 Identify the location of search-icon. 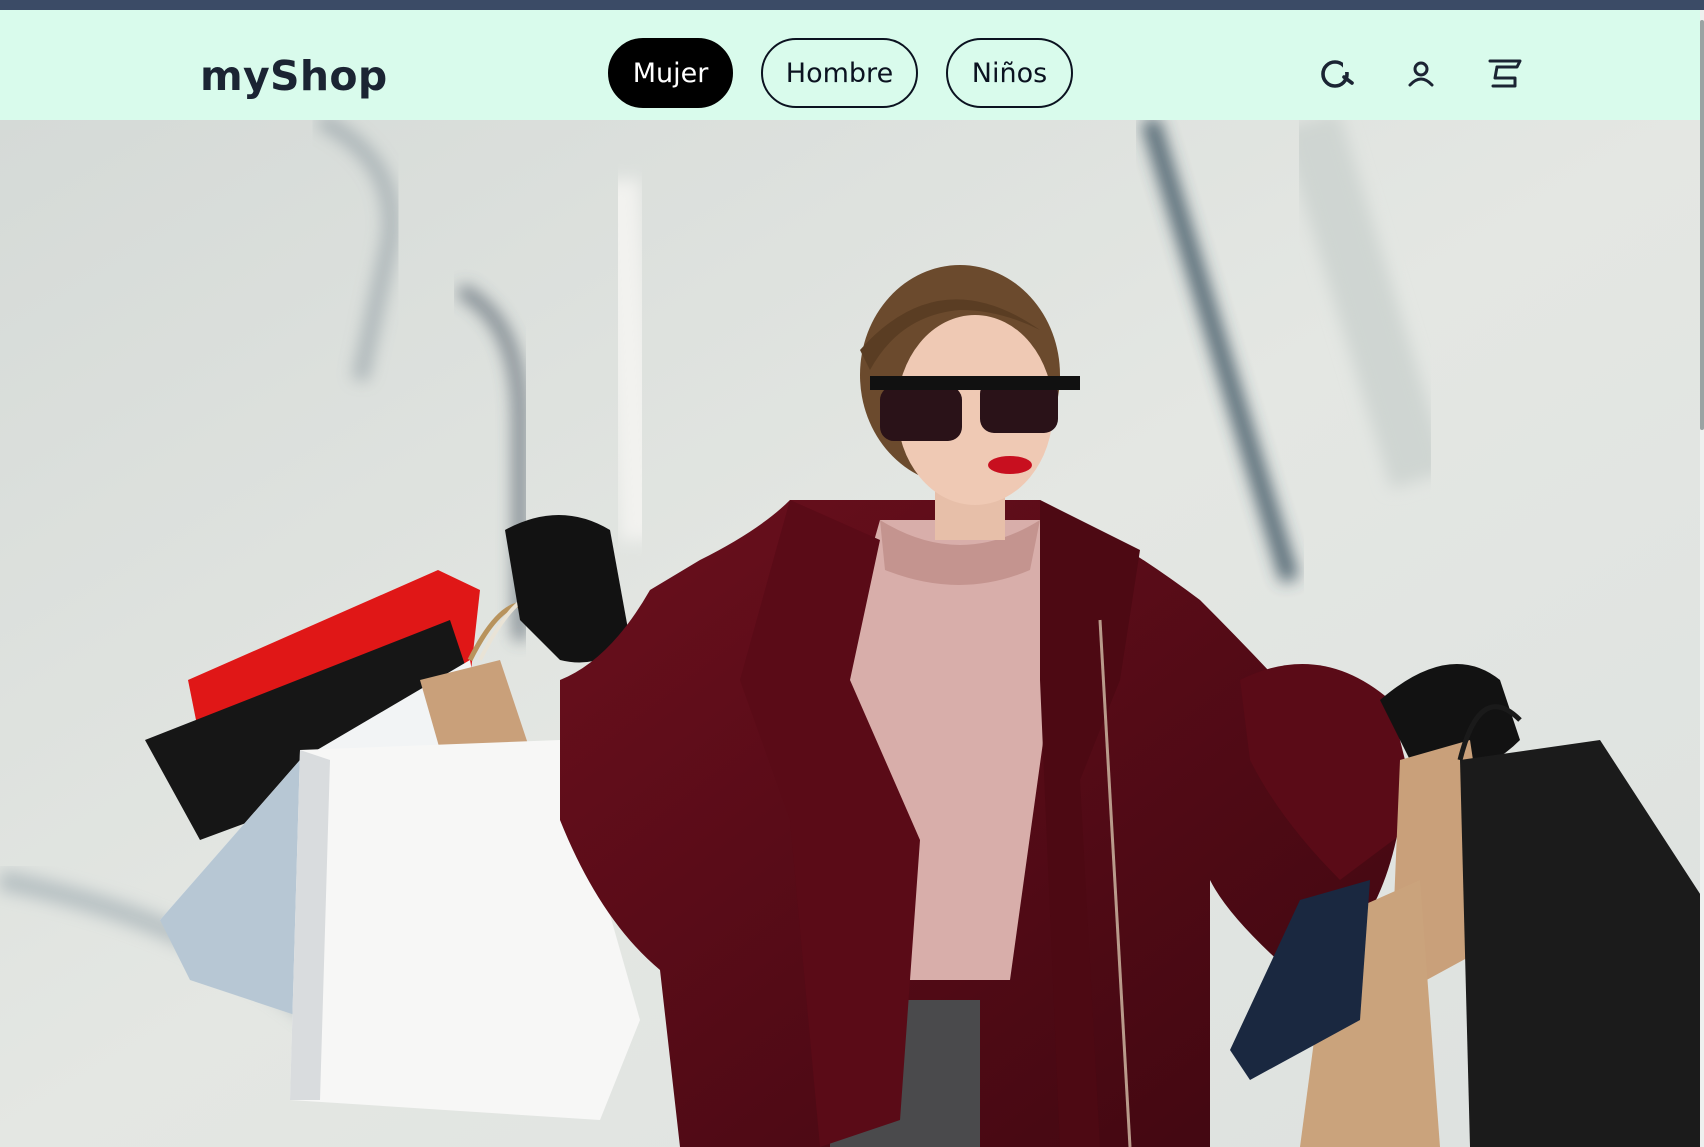
(1337, 74).